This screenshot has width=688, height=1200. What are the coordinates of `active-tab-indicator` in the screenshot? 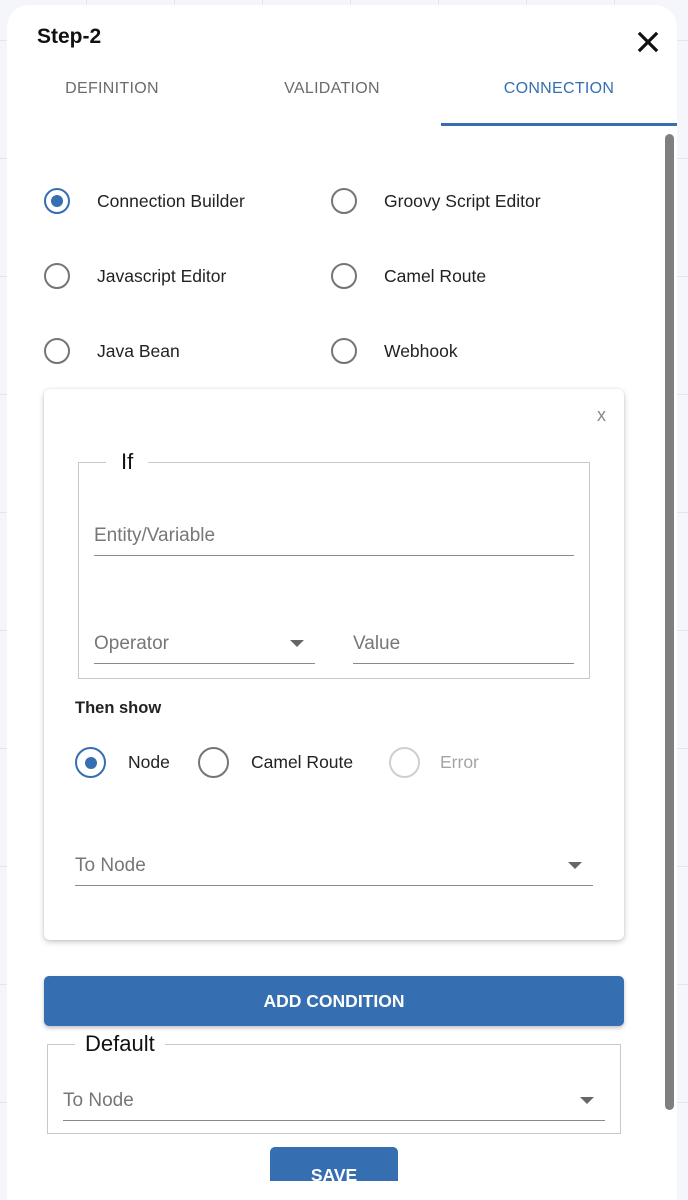 It's located at (559, 124).